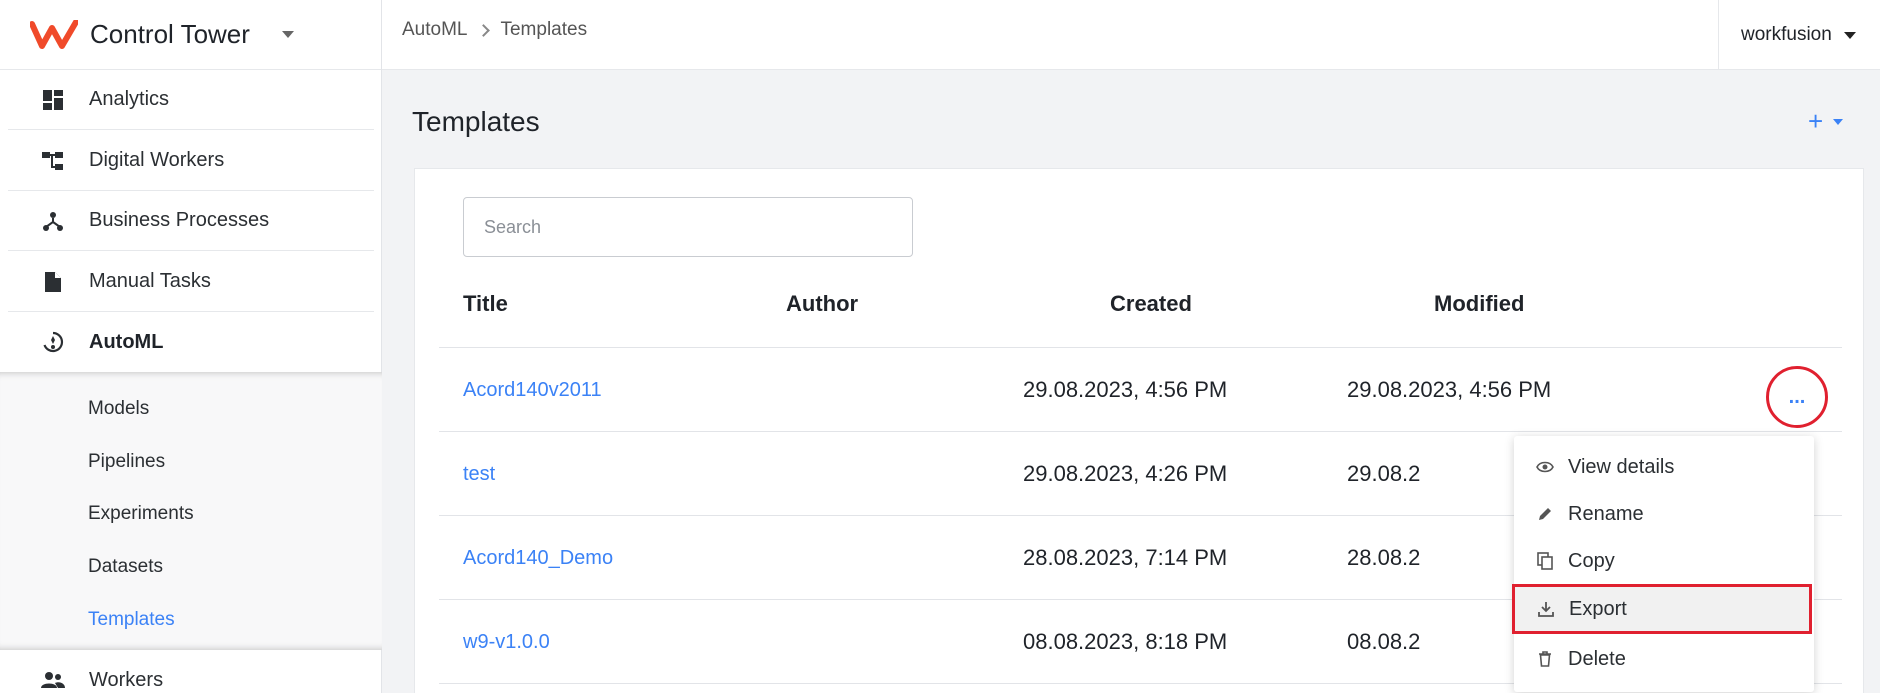  Describe the element at coordinates (1125, 557) in the screenshot. I see `created-cell: 28.08.2023, 7:14 PM` at that location.